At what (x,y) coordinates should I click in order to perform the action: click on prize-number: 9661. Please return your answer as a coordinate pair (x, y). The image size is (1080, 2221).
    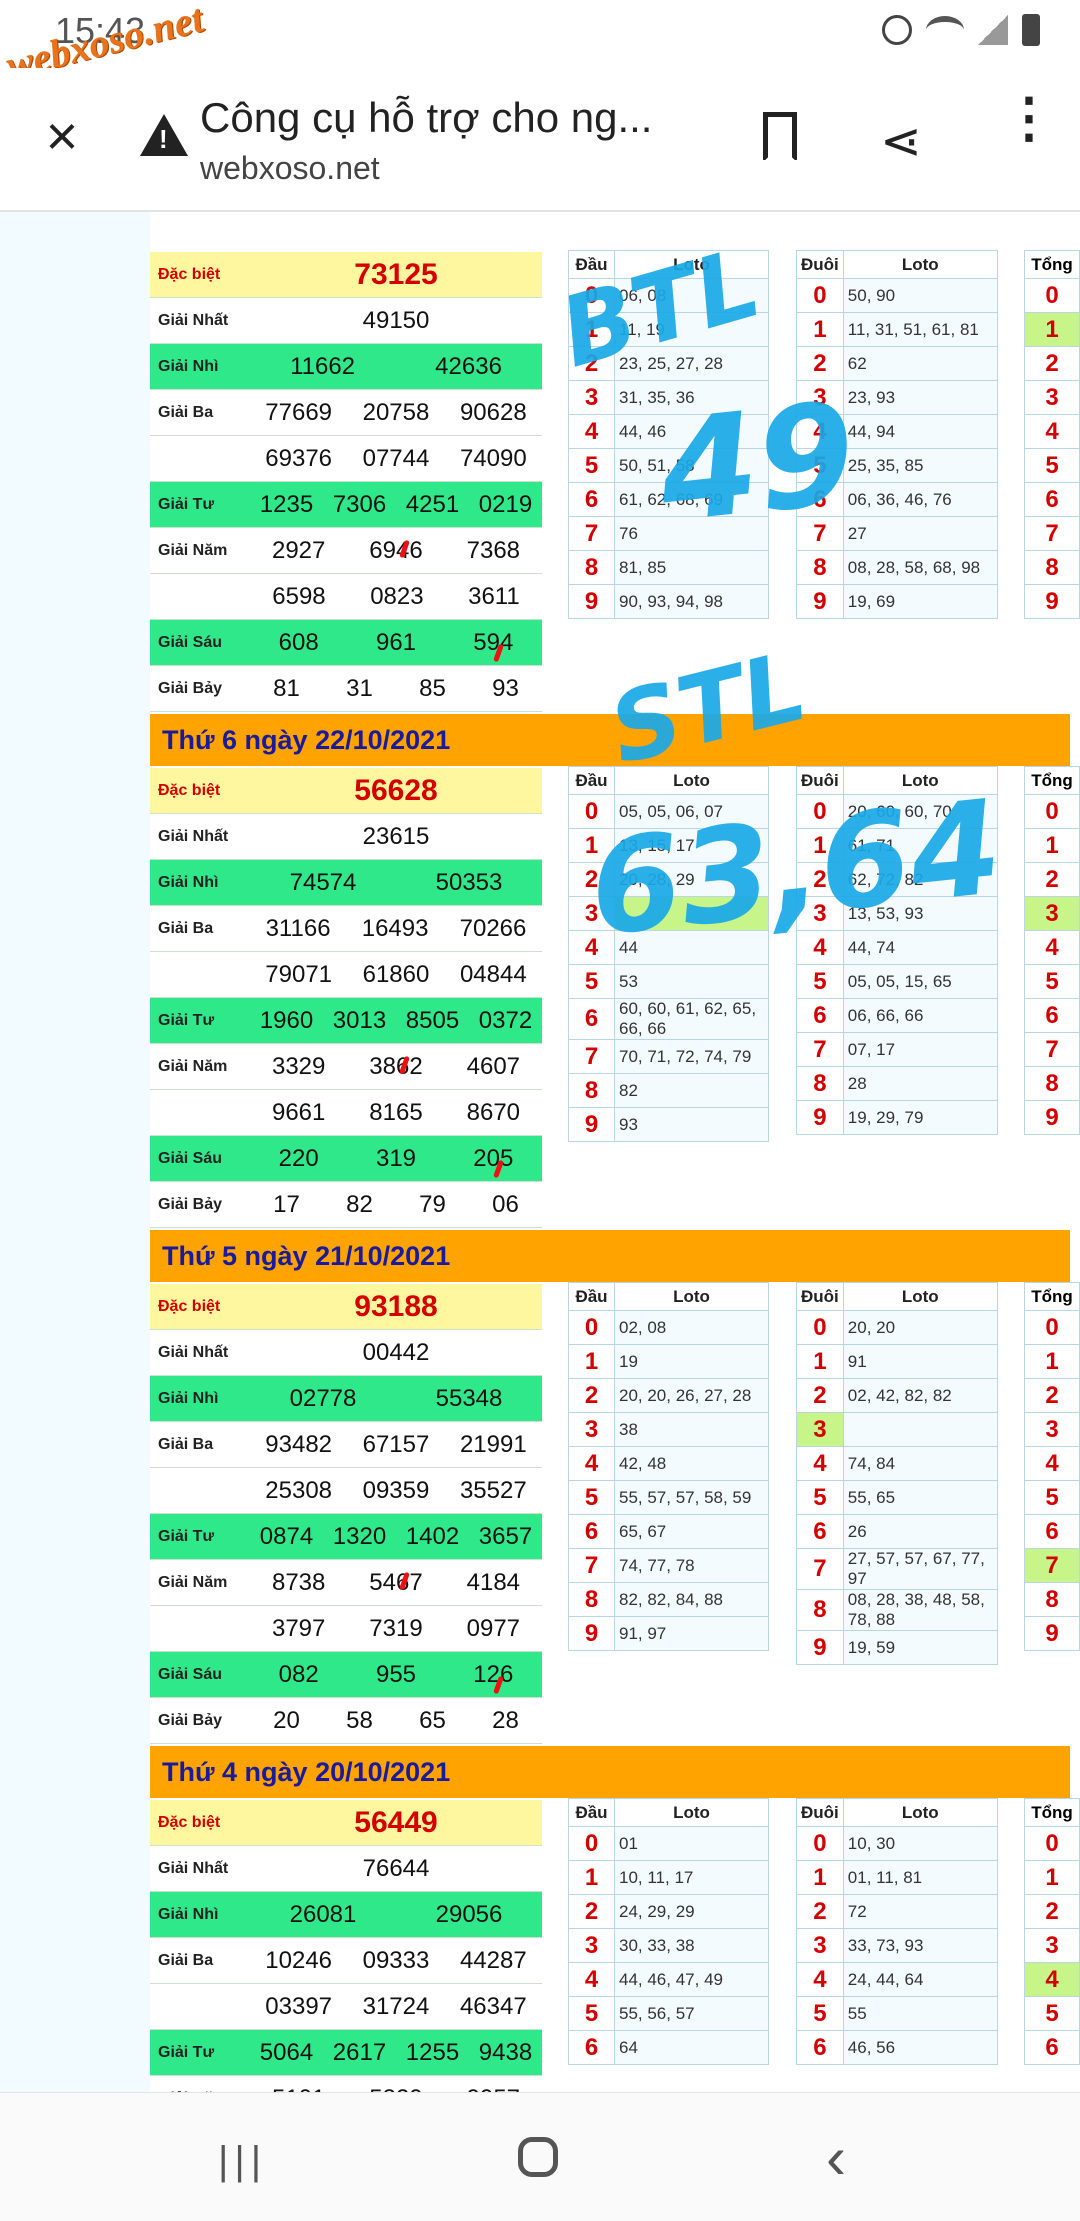
    Looking at the image, I should click on (298, 1112).